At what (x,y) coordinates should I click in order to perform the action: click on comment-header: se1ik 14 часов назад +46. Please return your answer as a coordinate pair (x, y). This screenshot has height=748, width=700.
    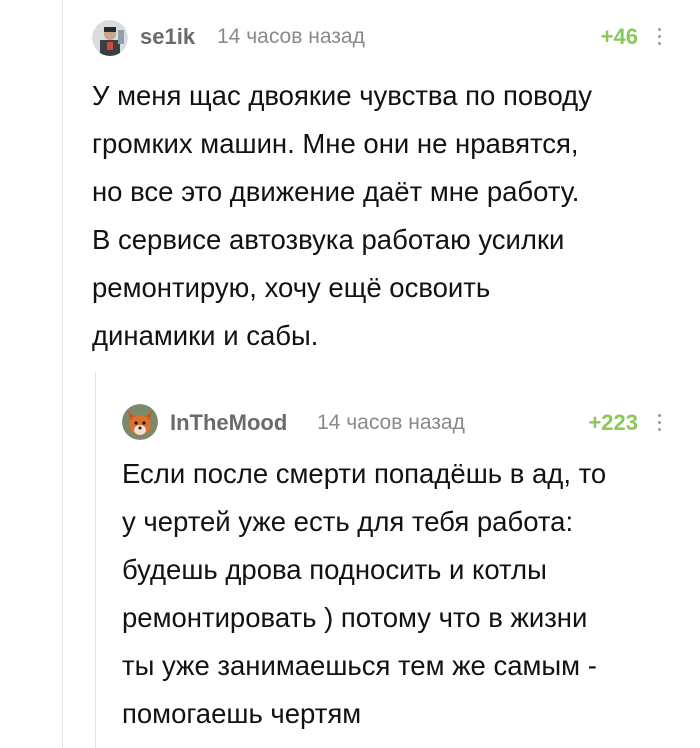
    Looking at the image, I should click on (382, 36).